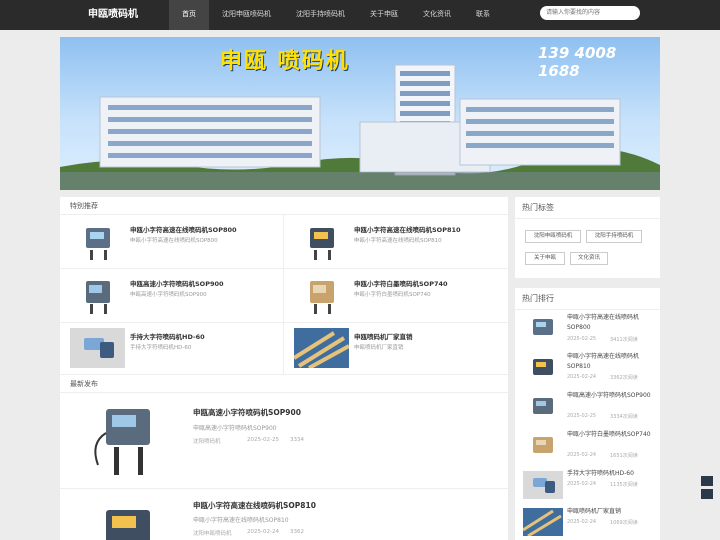 This screenshot has width=720, height=540. Describe the element at coordinates (624, 485) in the screenshot. I see `hot-reads: 1135次阅读` at that location.